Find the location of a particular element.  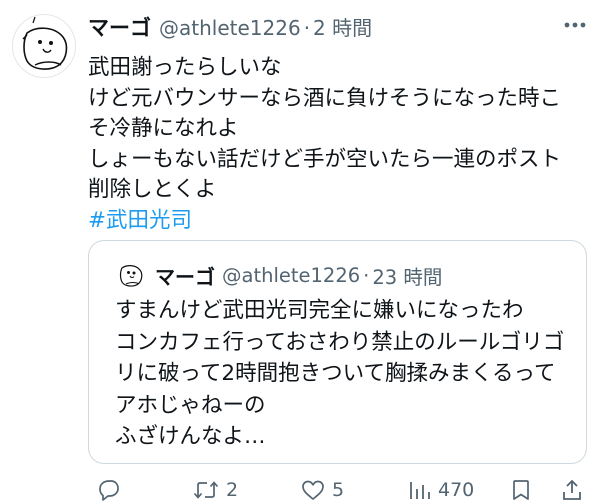

quoted-timestamp: 23 時間 is located at coordinates (407, 277).